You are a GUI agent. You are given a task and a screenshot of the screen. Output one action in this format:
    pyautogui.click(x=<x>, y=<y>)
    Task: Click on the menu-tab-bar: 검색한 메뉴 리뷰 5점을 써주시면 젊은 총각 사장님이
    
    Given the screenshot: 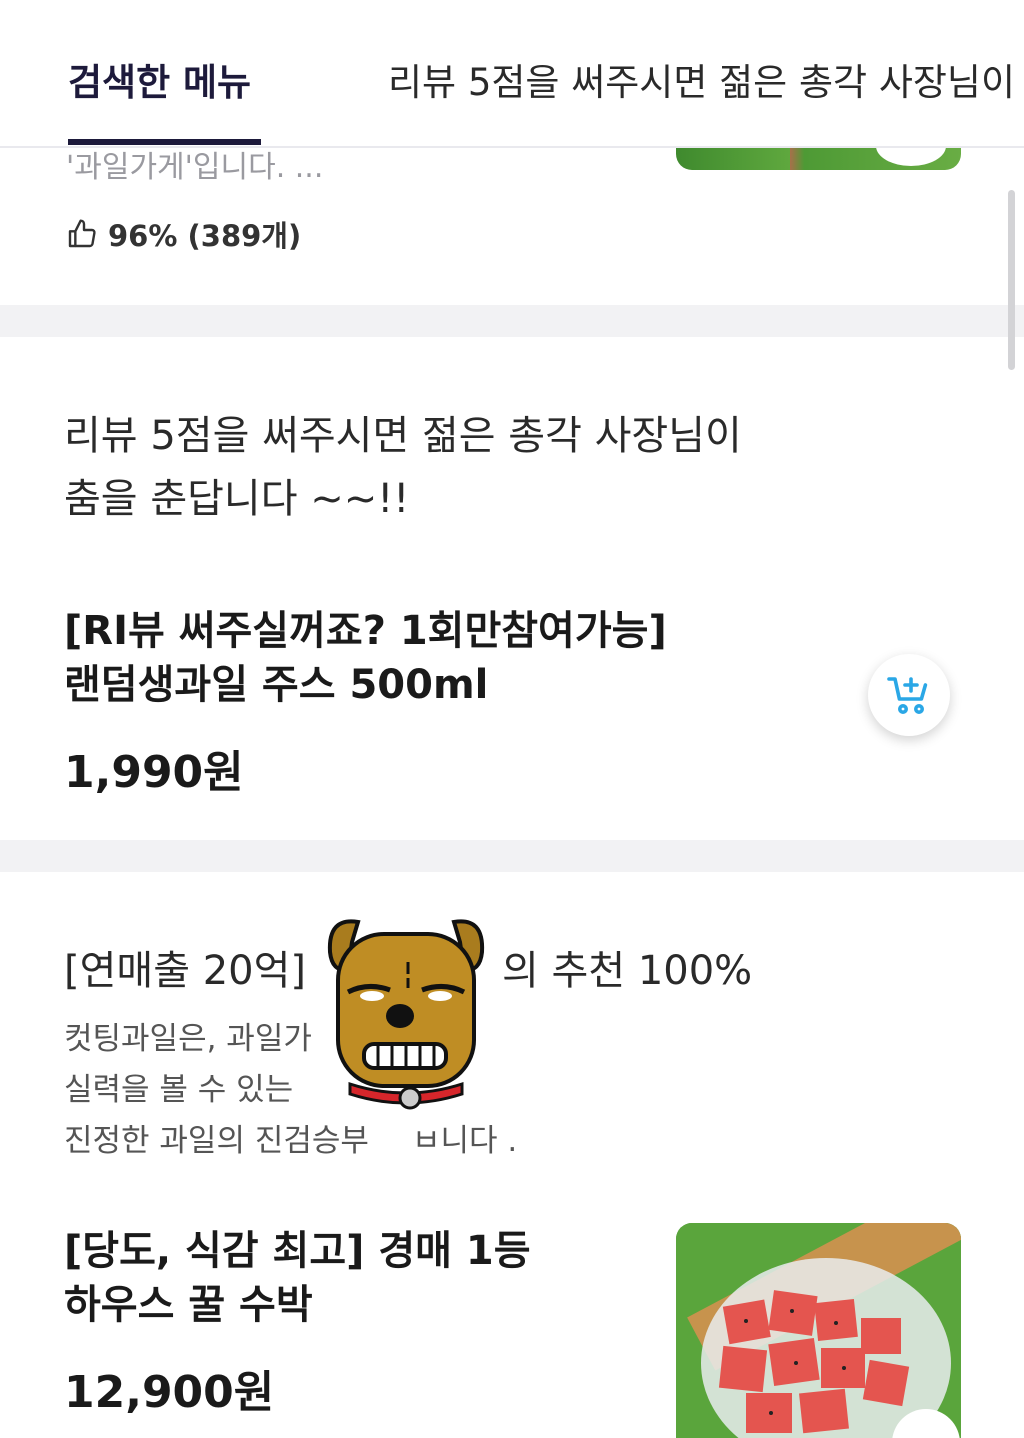 What is the action you would take?
    pyautogui.click(x=512, y=74)
    